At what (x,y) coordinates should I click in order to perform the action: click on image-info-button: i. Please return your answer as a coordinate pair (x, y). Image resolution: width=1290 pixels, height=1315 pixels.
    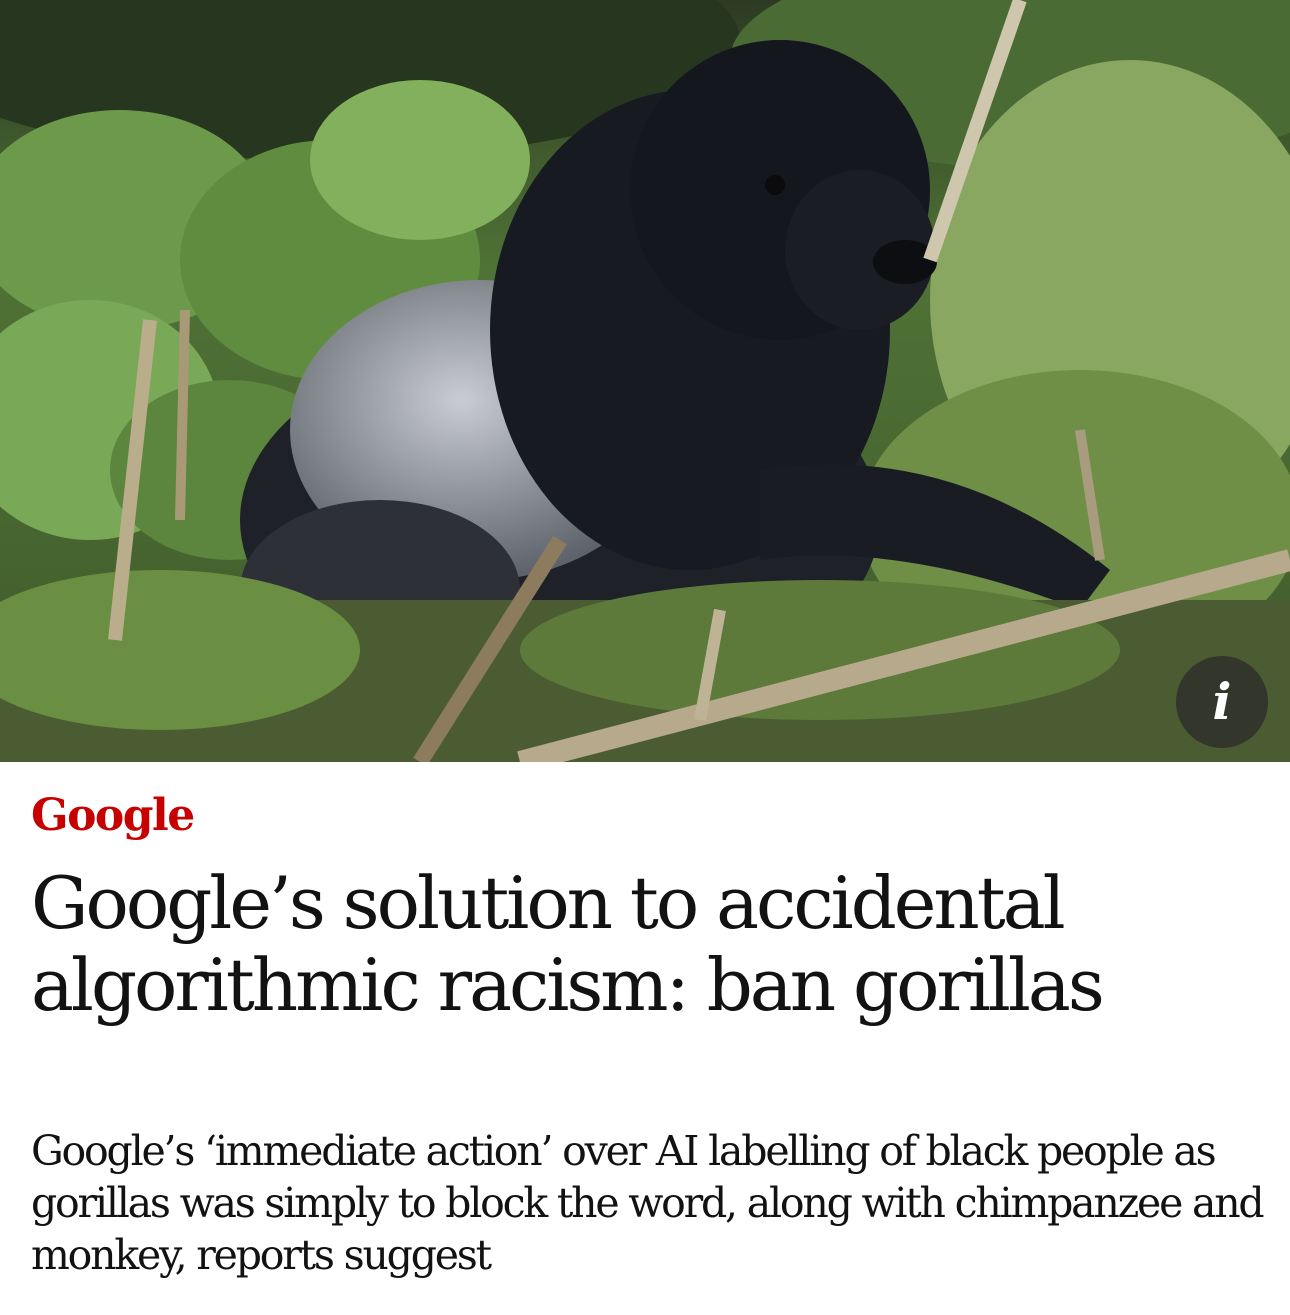
    Looking at the image, I should click on (1222, 702).